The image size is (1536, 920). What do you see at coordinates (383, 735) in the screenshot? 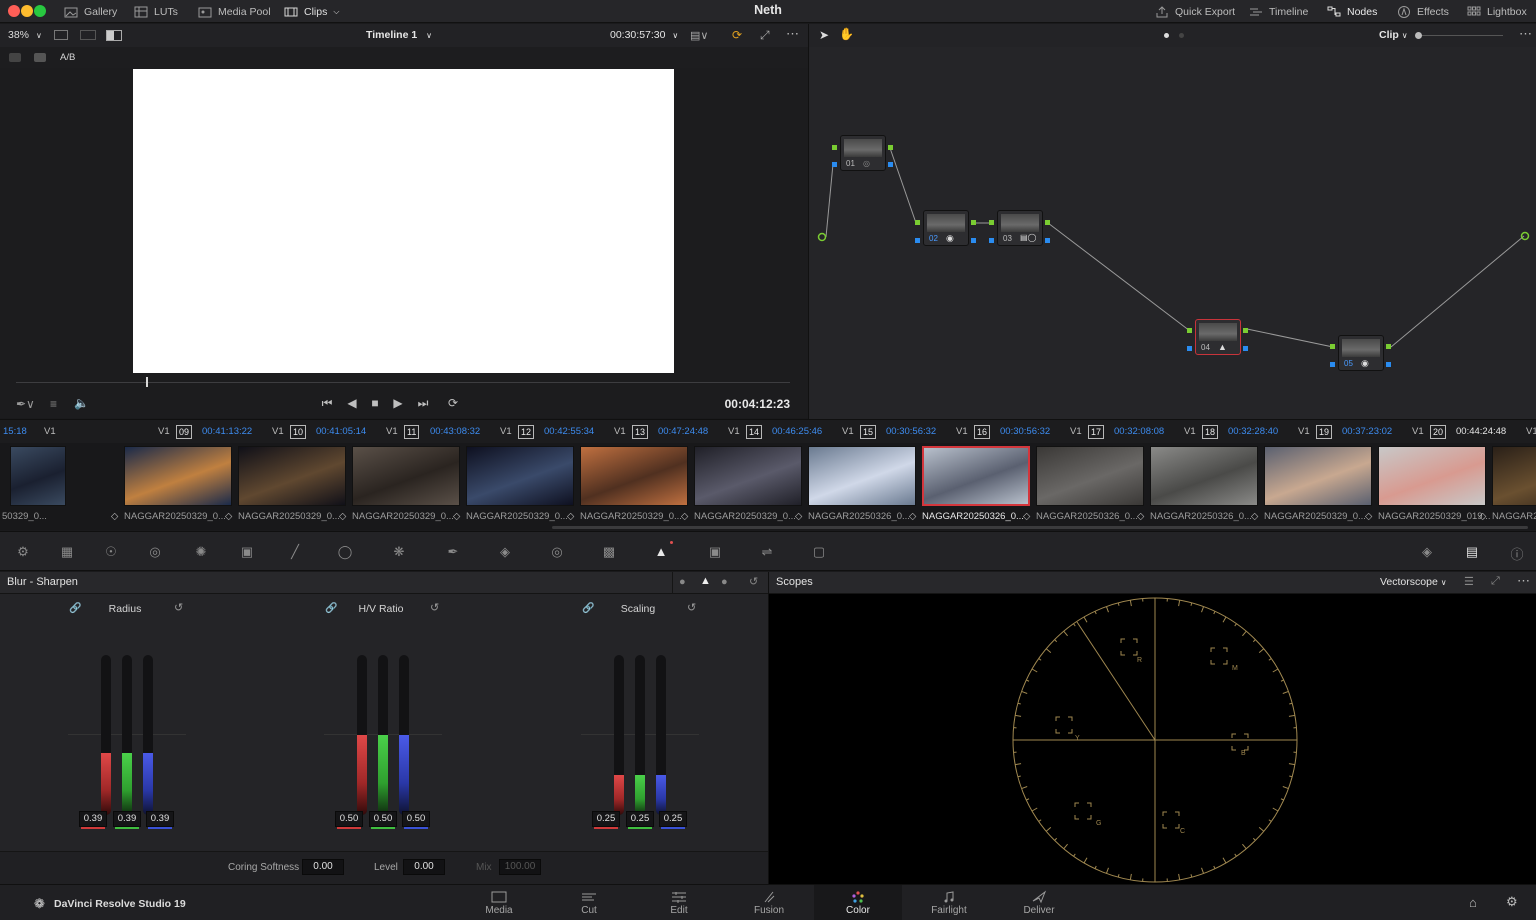
I see `hv-ratio-green-slider` at bounding box center [383, 735].